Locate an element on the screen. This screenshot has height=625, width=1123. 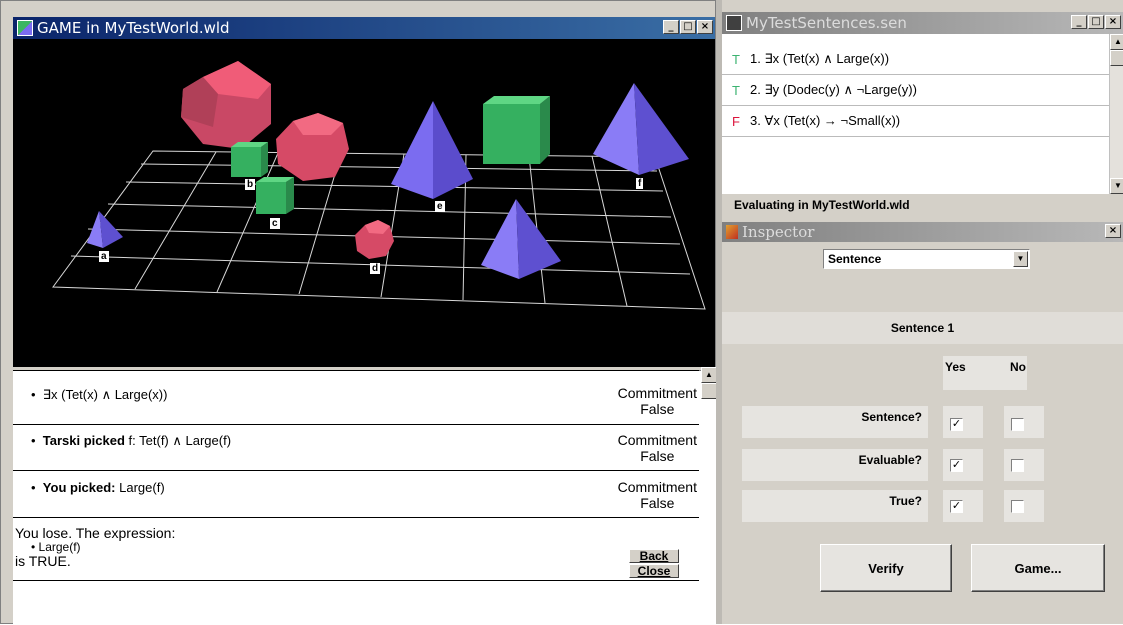
section-label: Sentence 1 is located at coordinates (922, 328).